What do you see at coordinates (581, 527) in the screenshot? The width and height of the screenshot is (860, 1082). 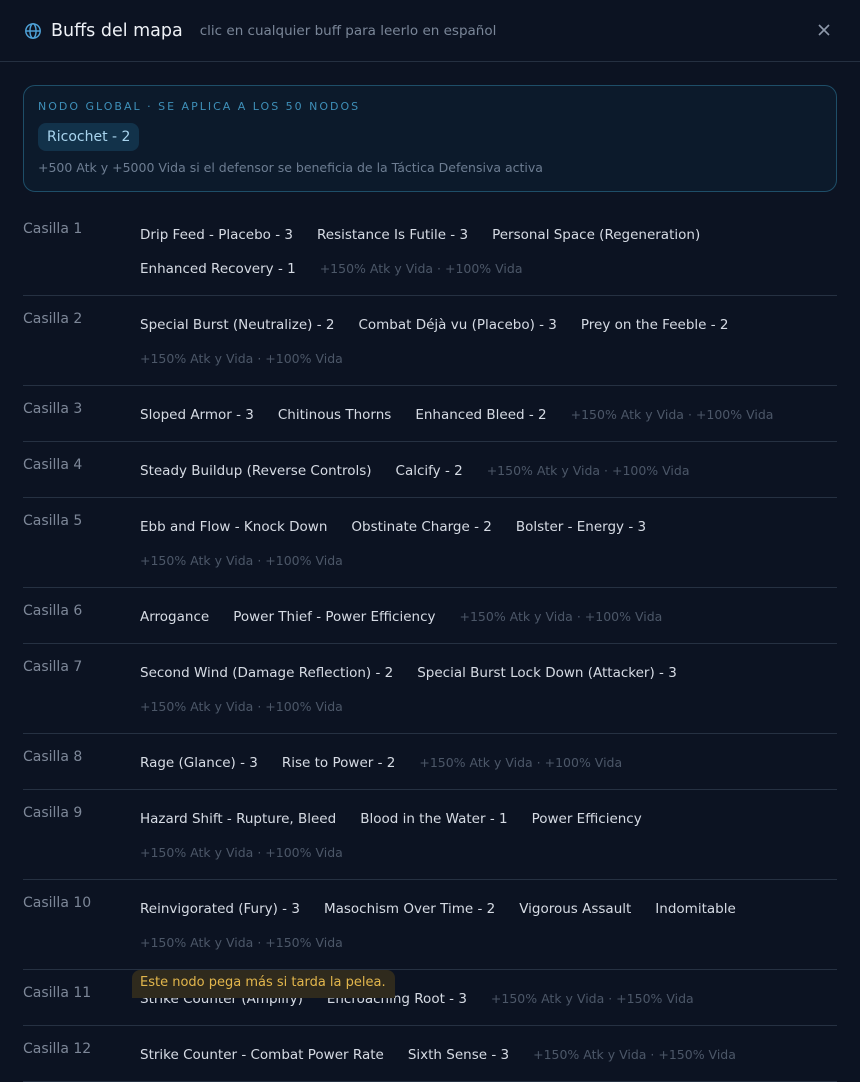 I see `buff-item: Bolster - Energy - 3` at bounding box center [581, 527].